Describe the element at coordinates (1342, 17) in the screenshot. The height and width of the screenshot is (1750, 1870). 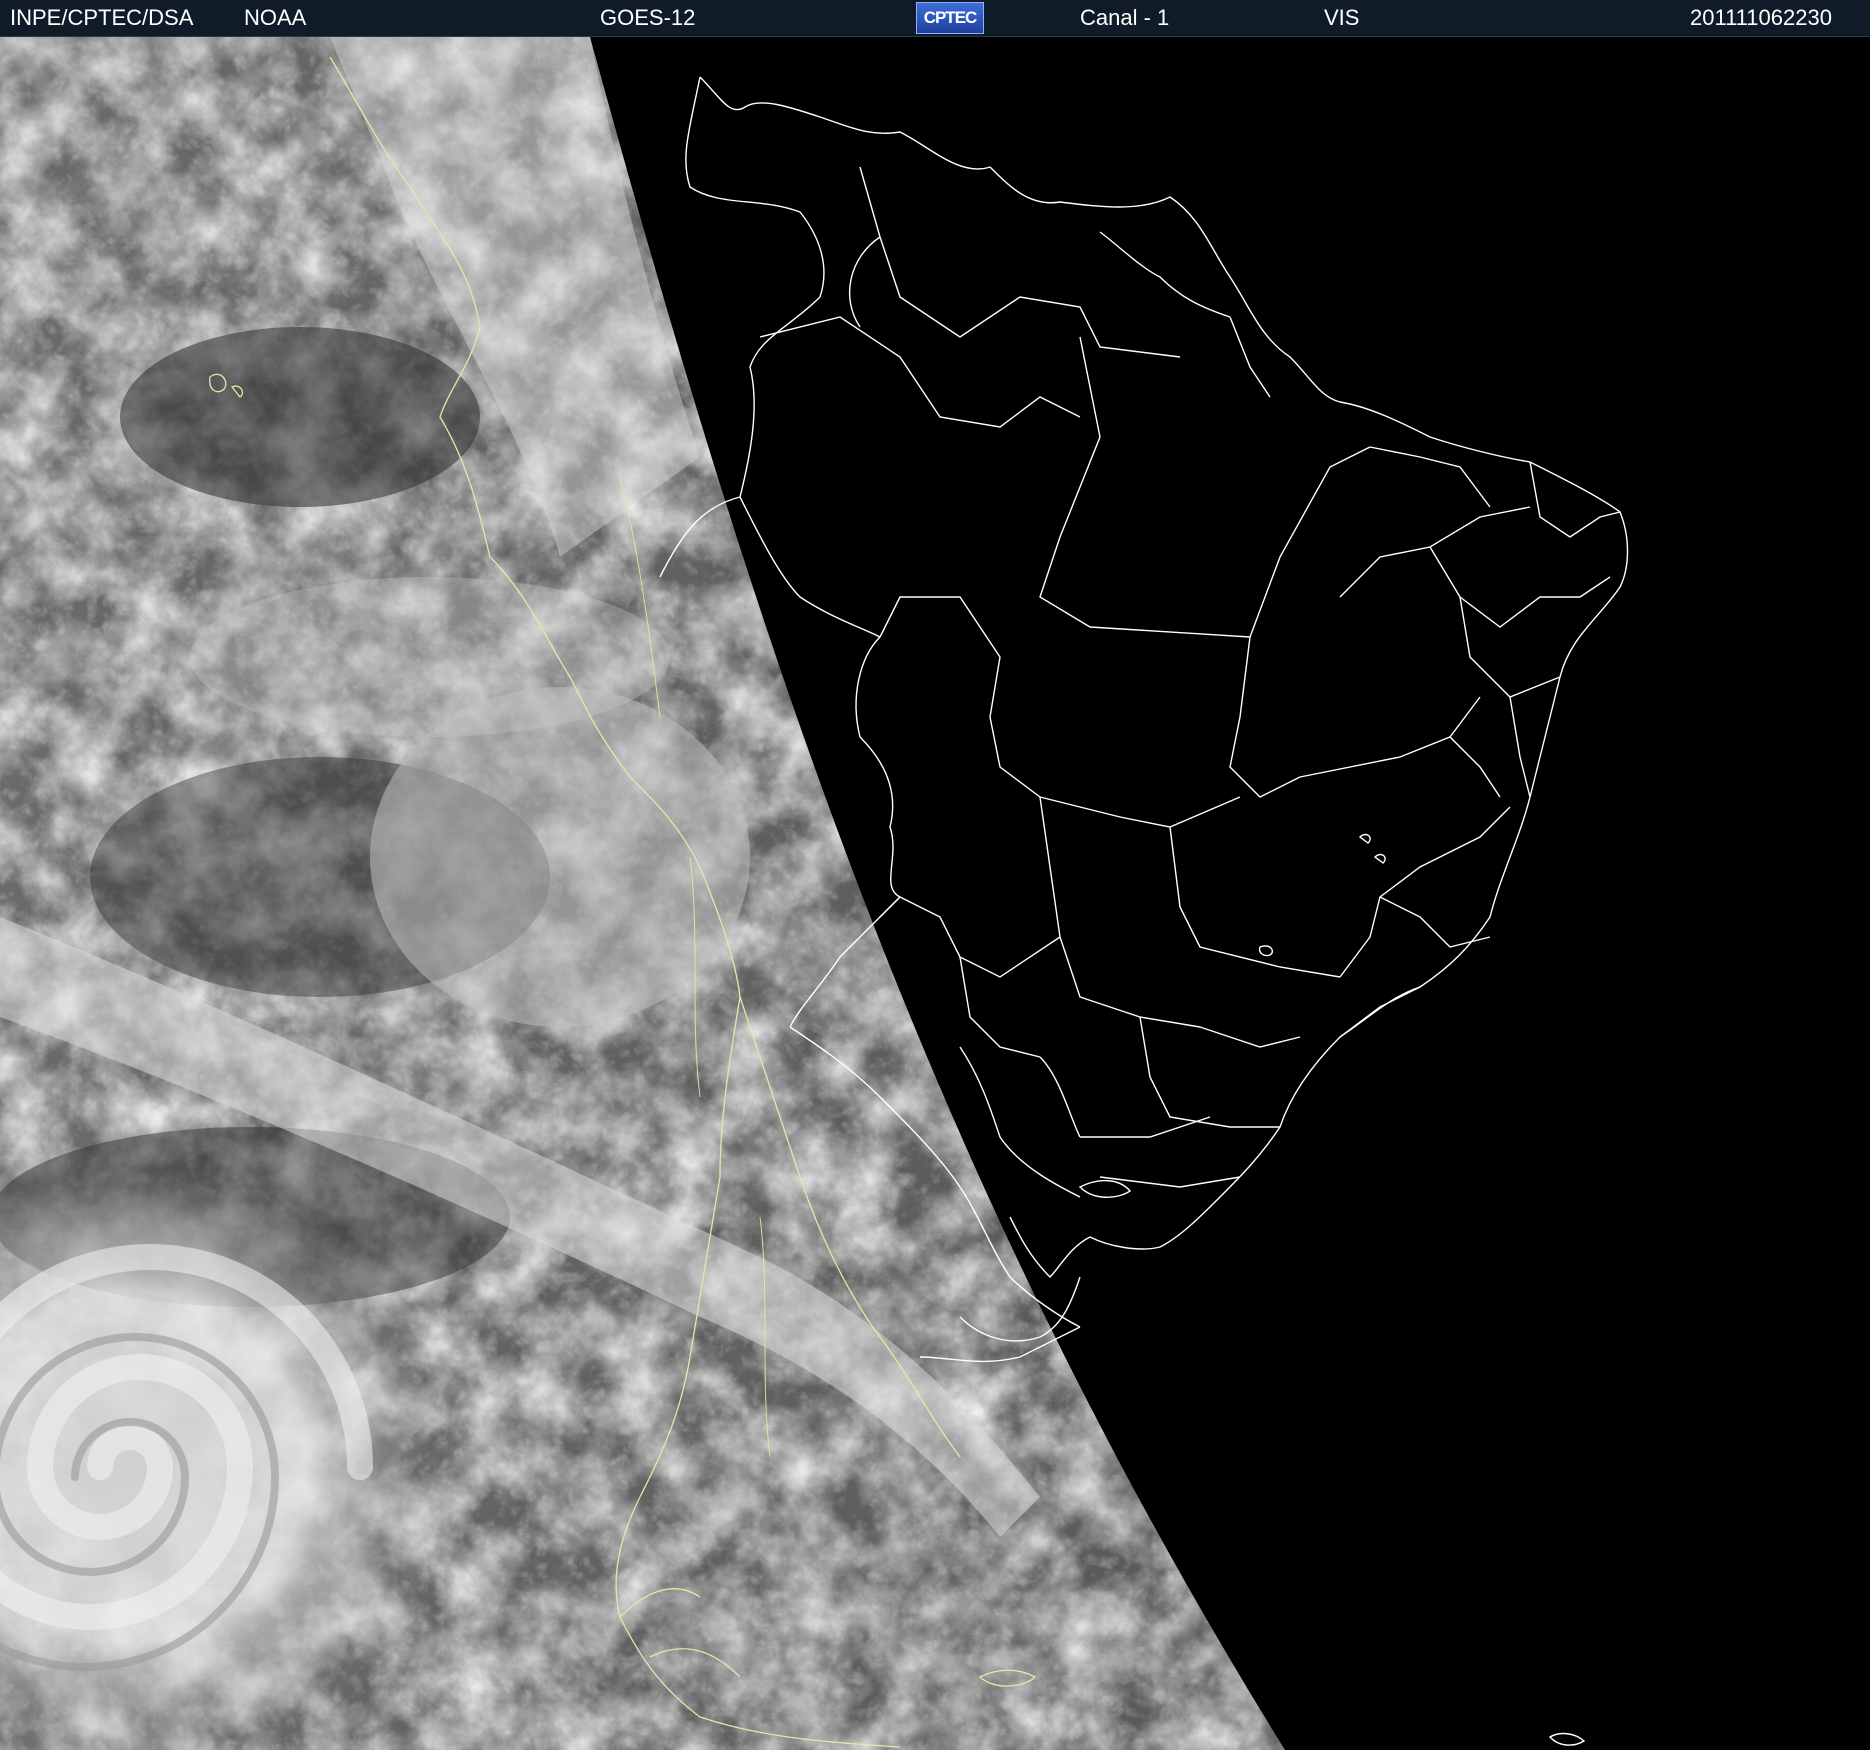
I see `band-label: VIS` at that location.